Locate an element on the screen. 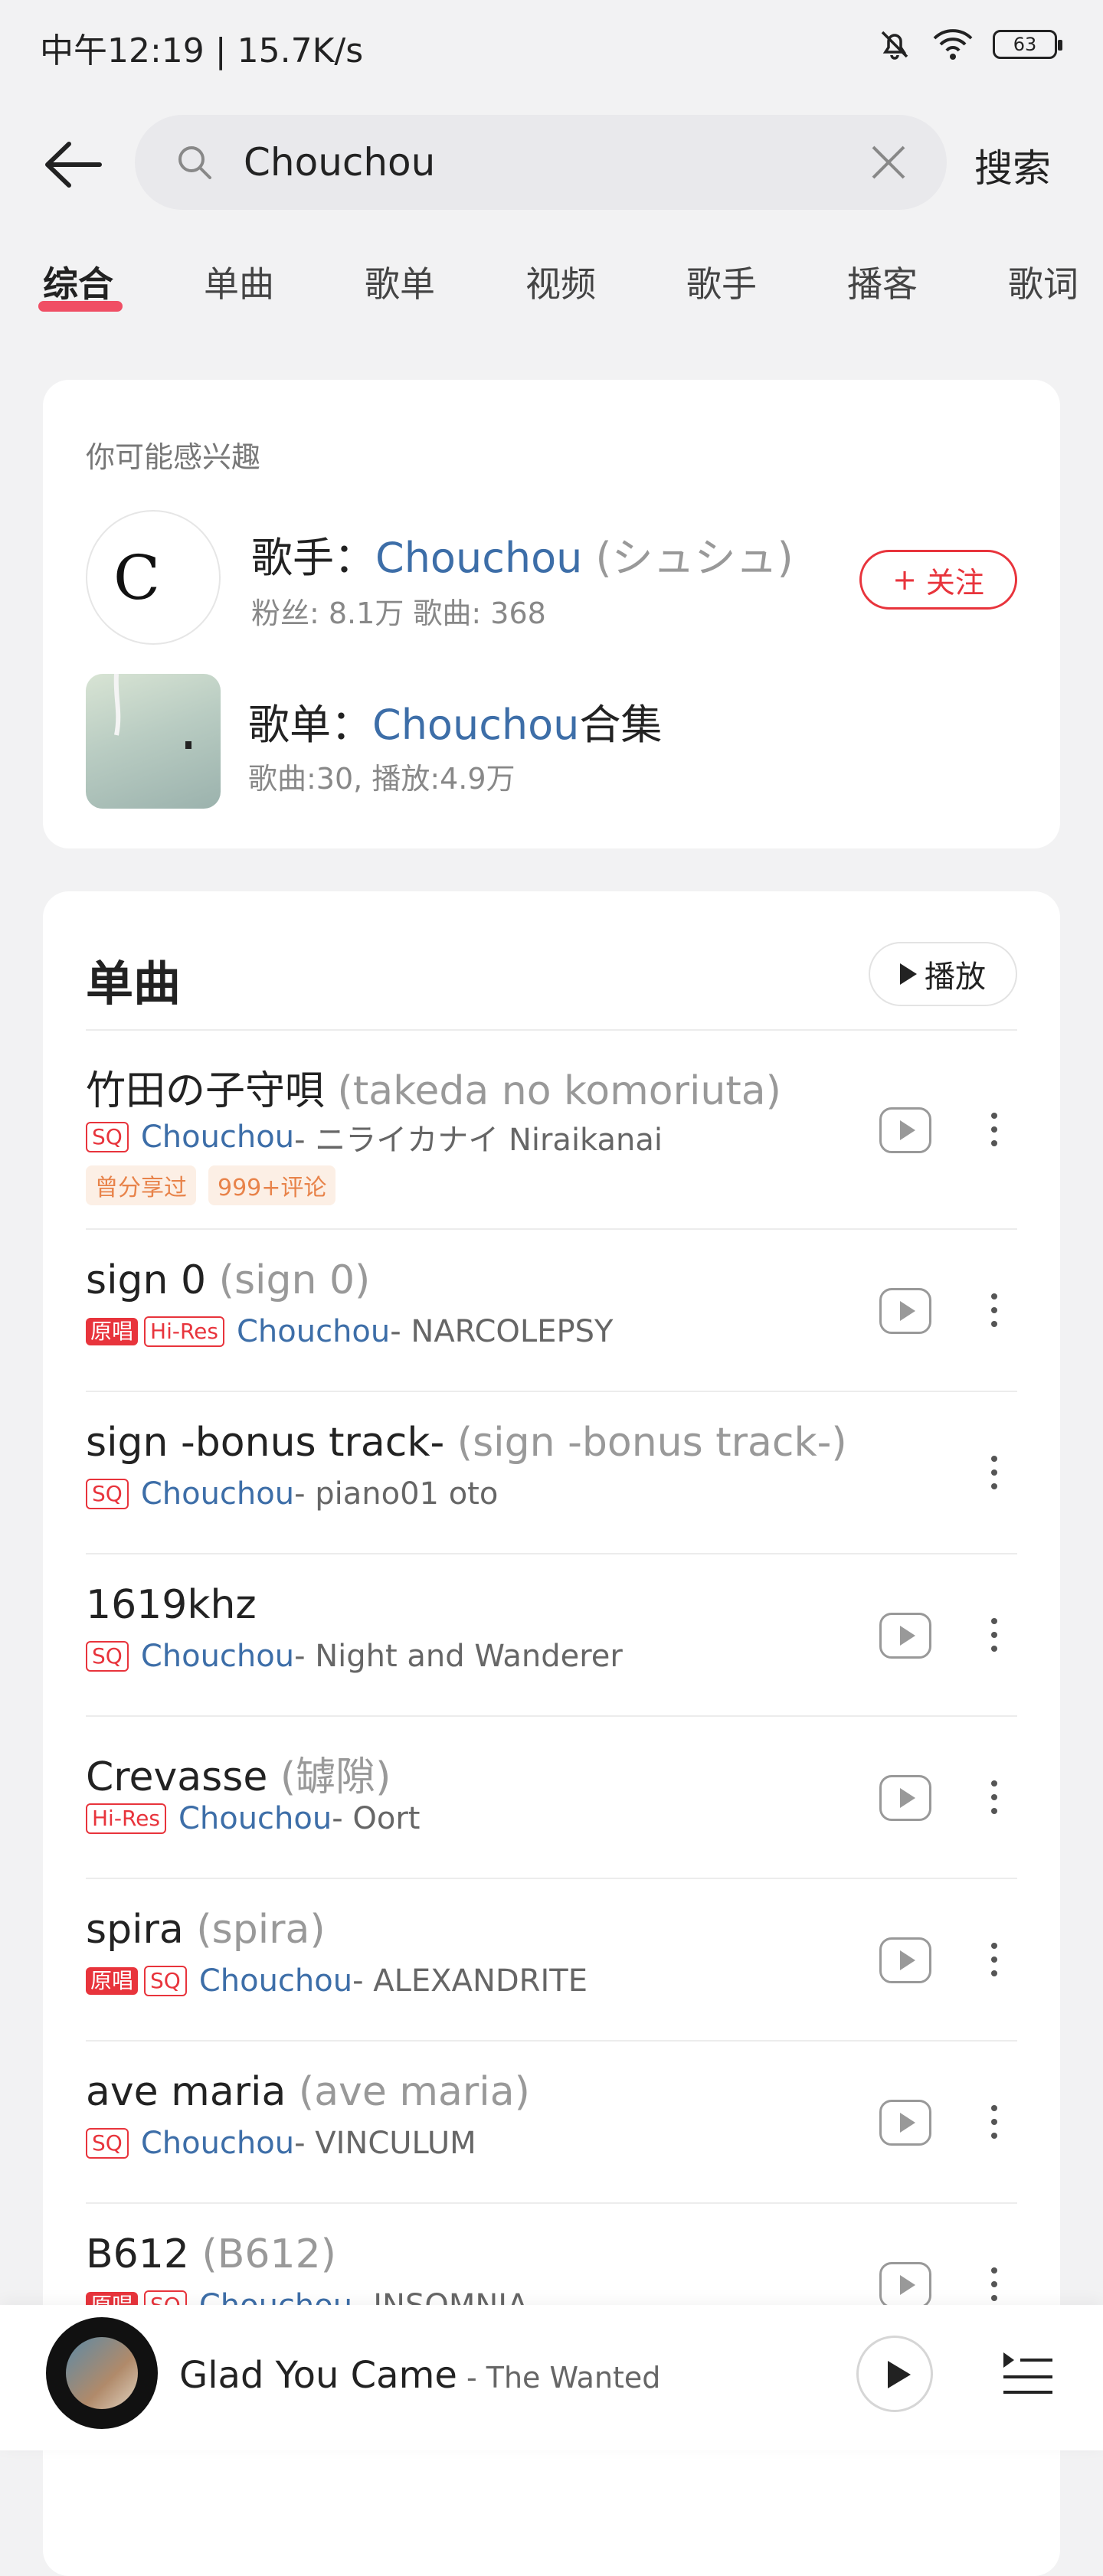 Image resolution: width=1103 pixels, height=2576 pixels. category-tabs: 综合 单曲 歌单 视频 歌手 播客 歌词 is located at coordinates (552, 287).